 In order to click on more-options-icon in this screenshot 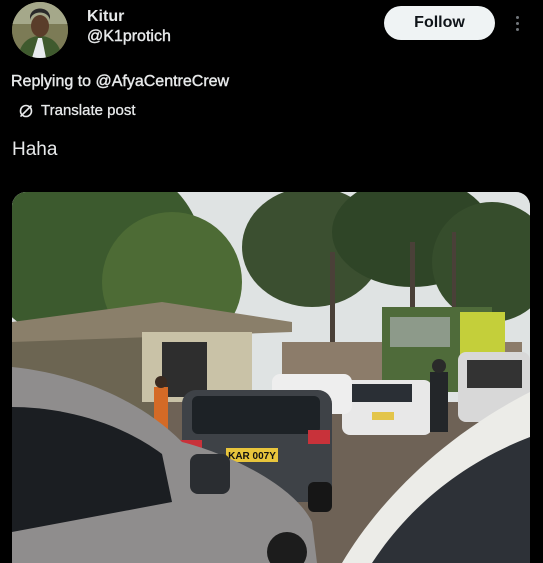, I will do `click(517, 23)`.